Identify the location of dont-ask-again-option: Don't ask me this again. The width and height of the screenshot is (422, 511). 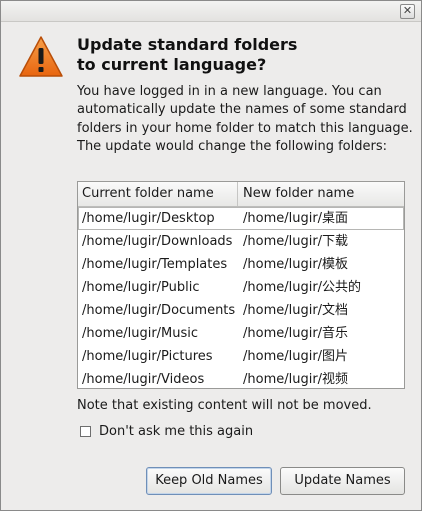
(166, 431).